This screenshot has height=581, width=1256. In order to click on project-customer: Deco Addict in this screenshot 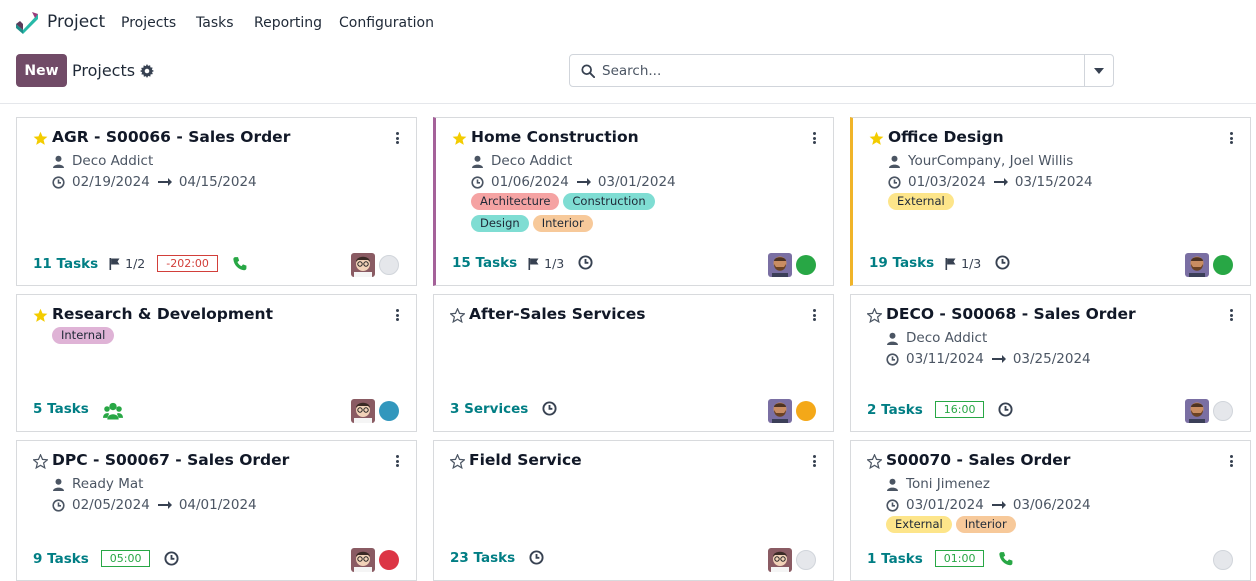, I will do `click(521, 161)`.